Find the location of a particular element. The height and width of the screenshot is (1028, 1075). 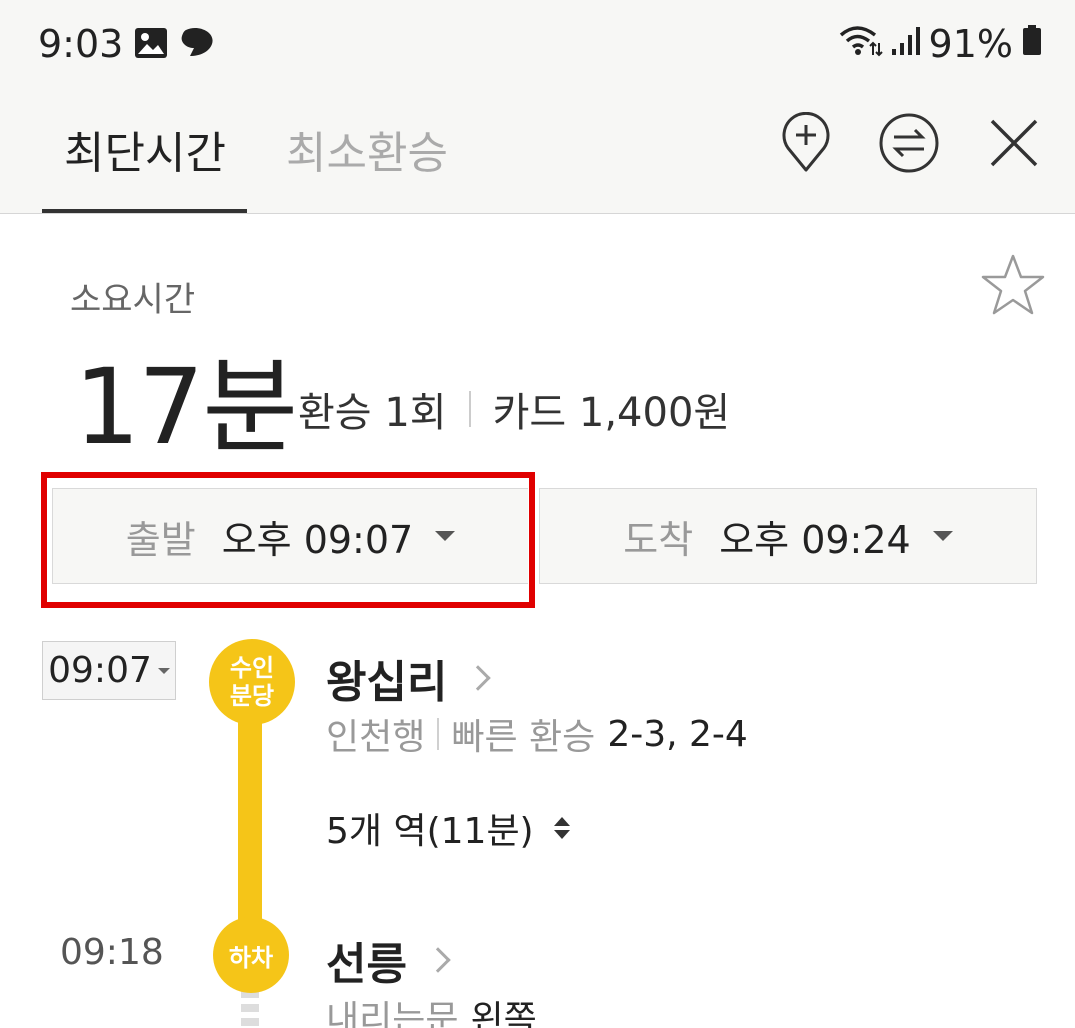

start-time-selector: 09:07 is located at coordinates (109, 670).